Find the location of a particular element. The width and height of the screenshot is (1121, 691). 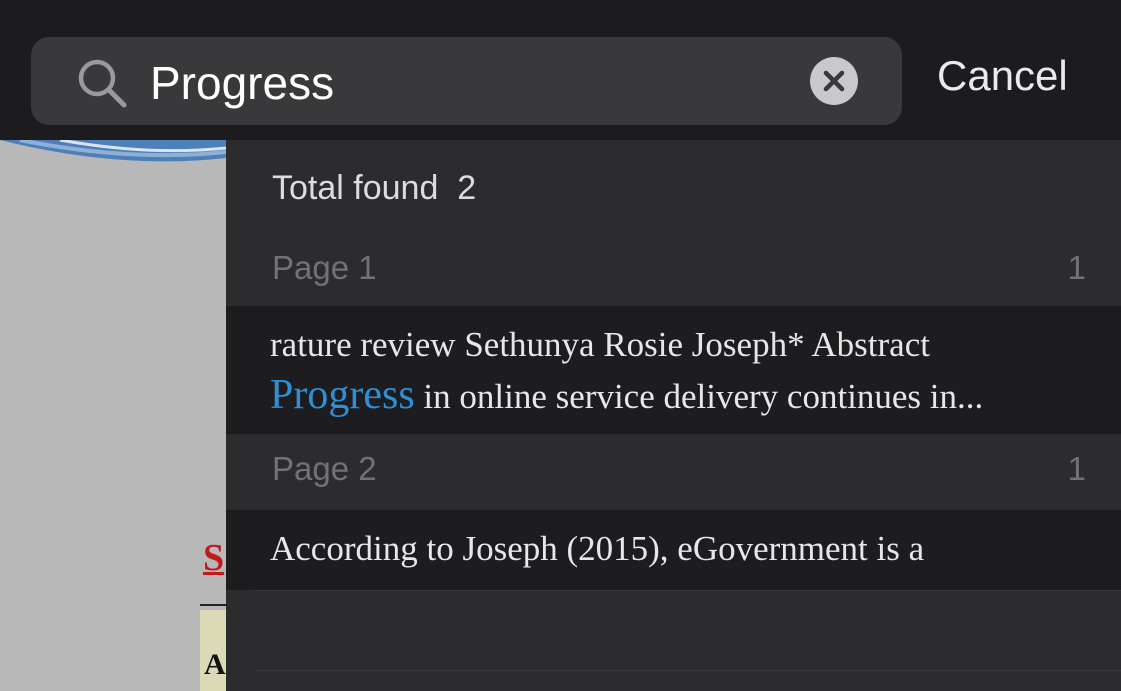

search-input is located at coordinates (470, 83).